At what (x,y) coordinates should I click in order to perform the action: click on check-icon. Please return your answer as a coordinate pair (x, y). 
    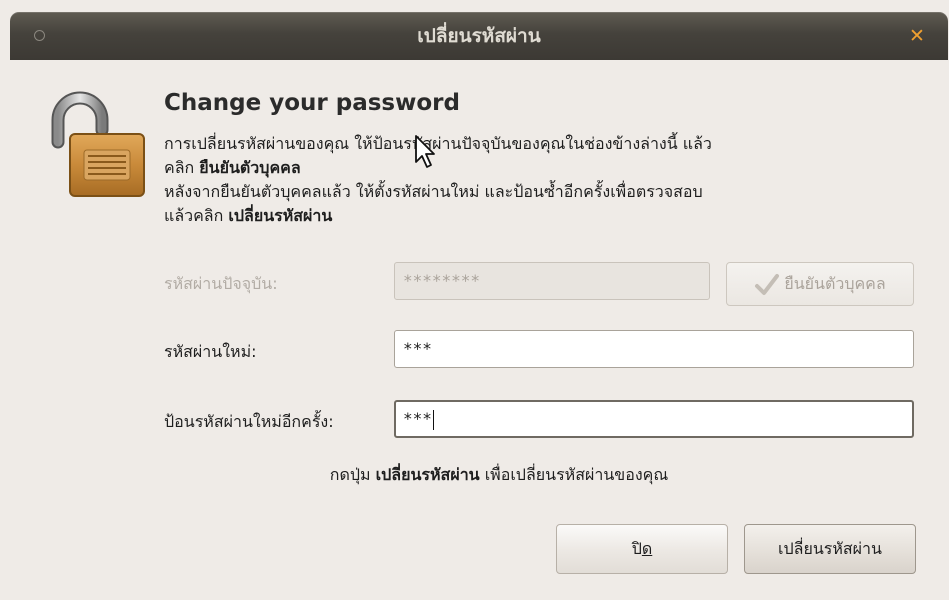
    Looking at the image, I should click on (767, 284).